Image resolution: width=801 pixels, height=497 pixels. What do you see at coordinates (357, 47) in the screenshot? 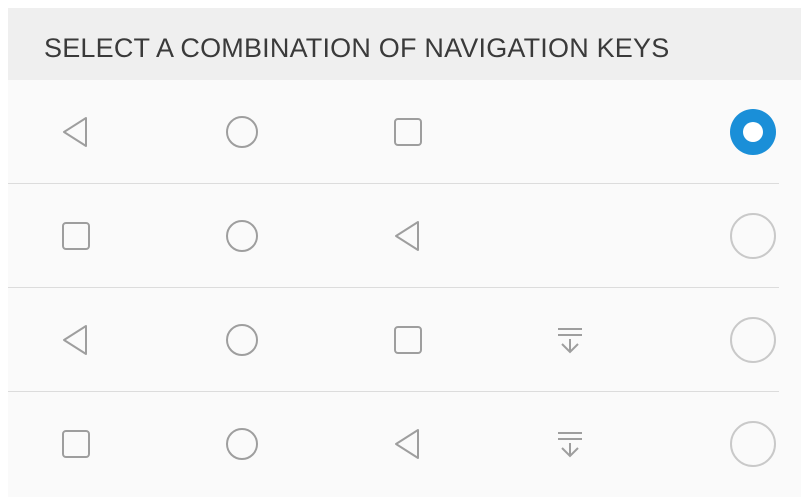
I see `section-title: SELECT A COMBINATION OF NAVIGATION KEYS` at bounding box center [357, 47].